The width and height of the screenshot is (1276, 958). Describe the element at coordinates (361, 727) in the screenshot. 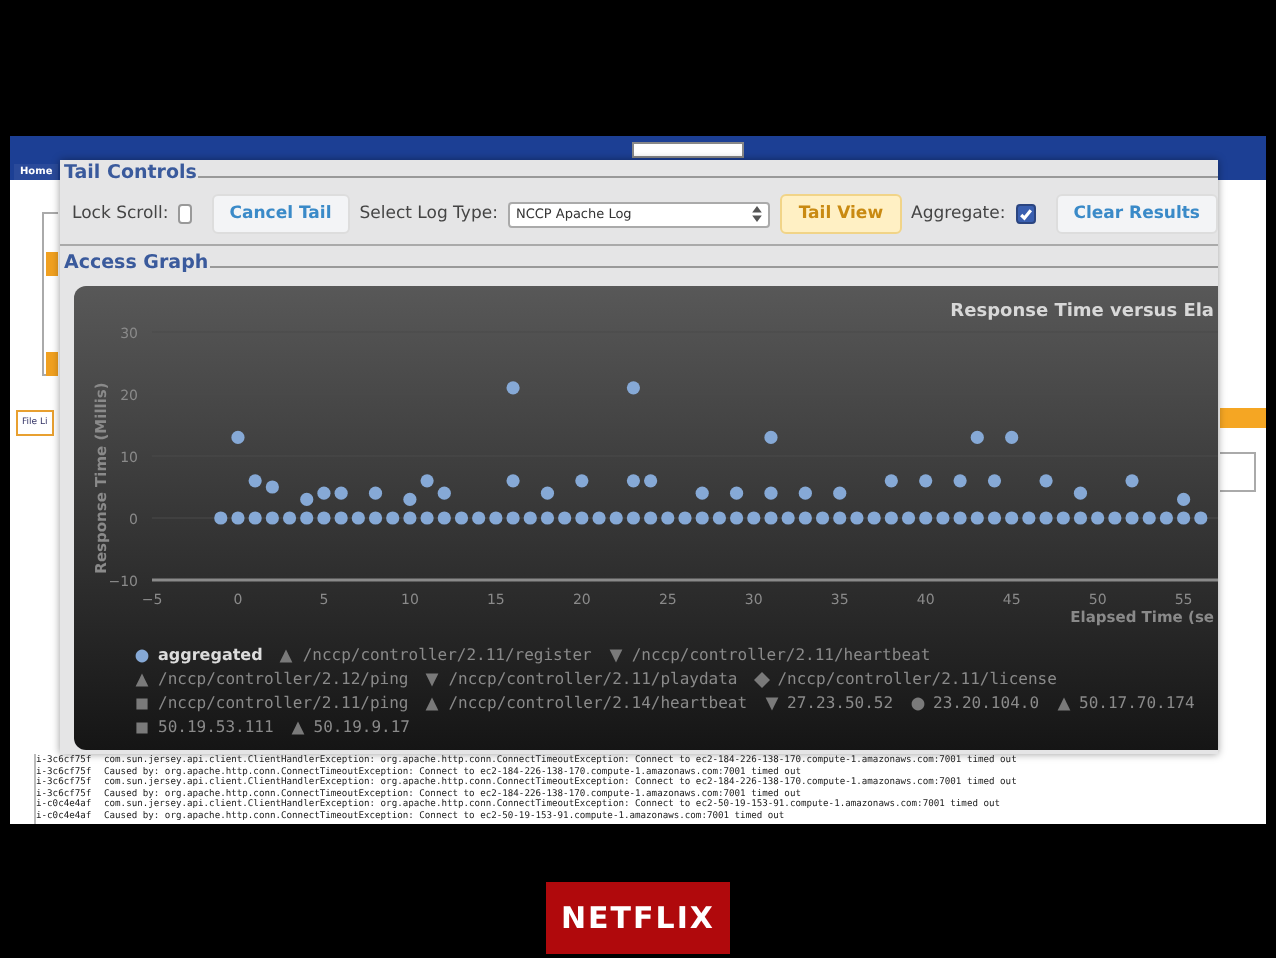

I see `legend-label: 50.19.9.17` at that location.